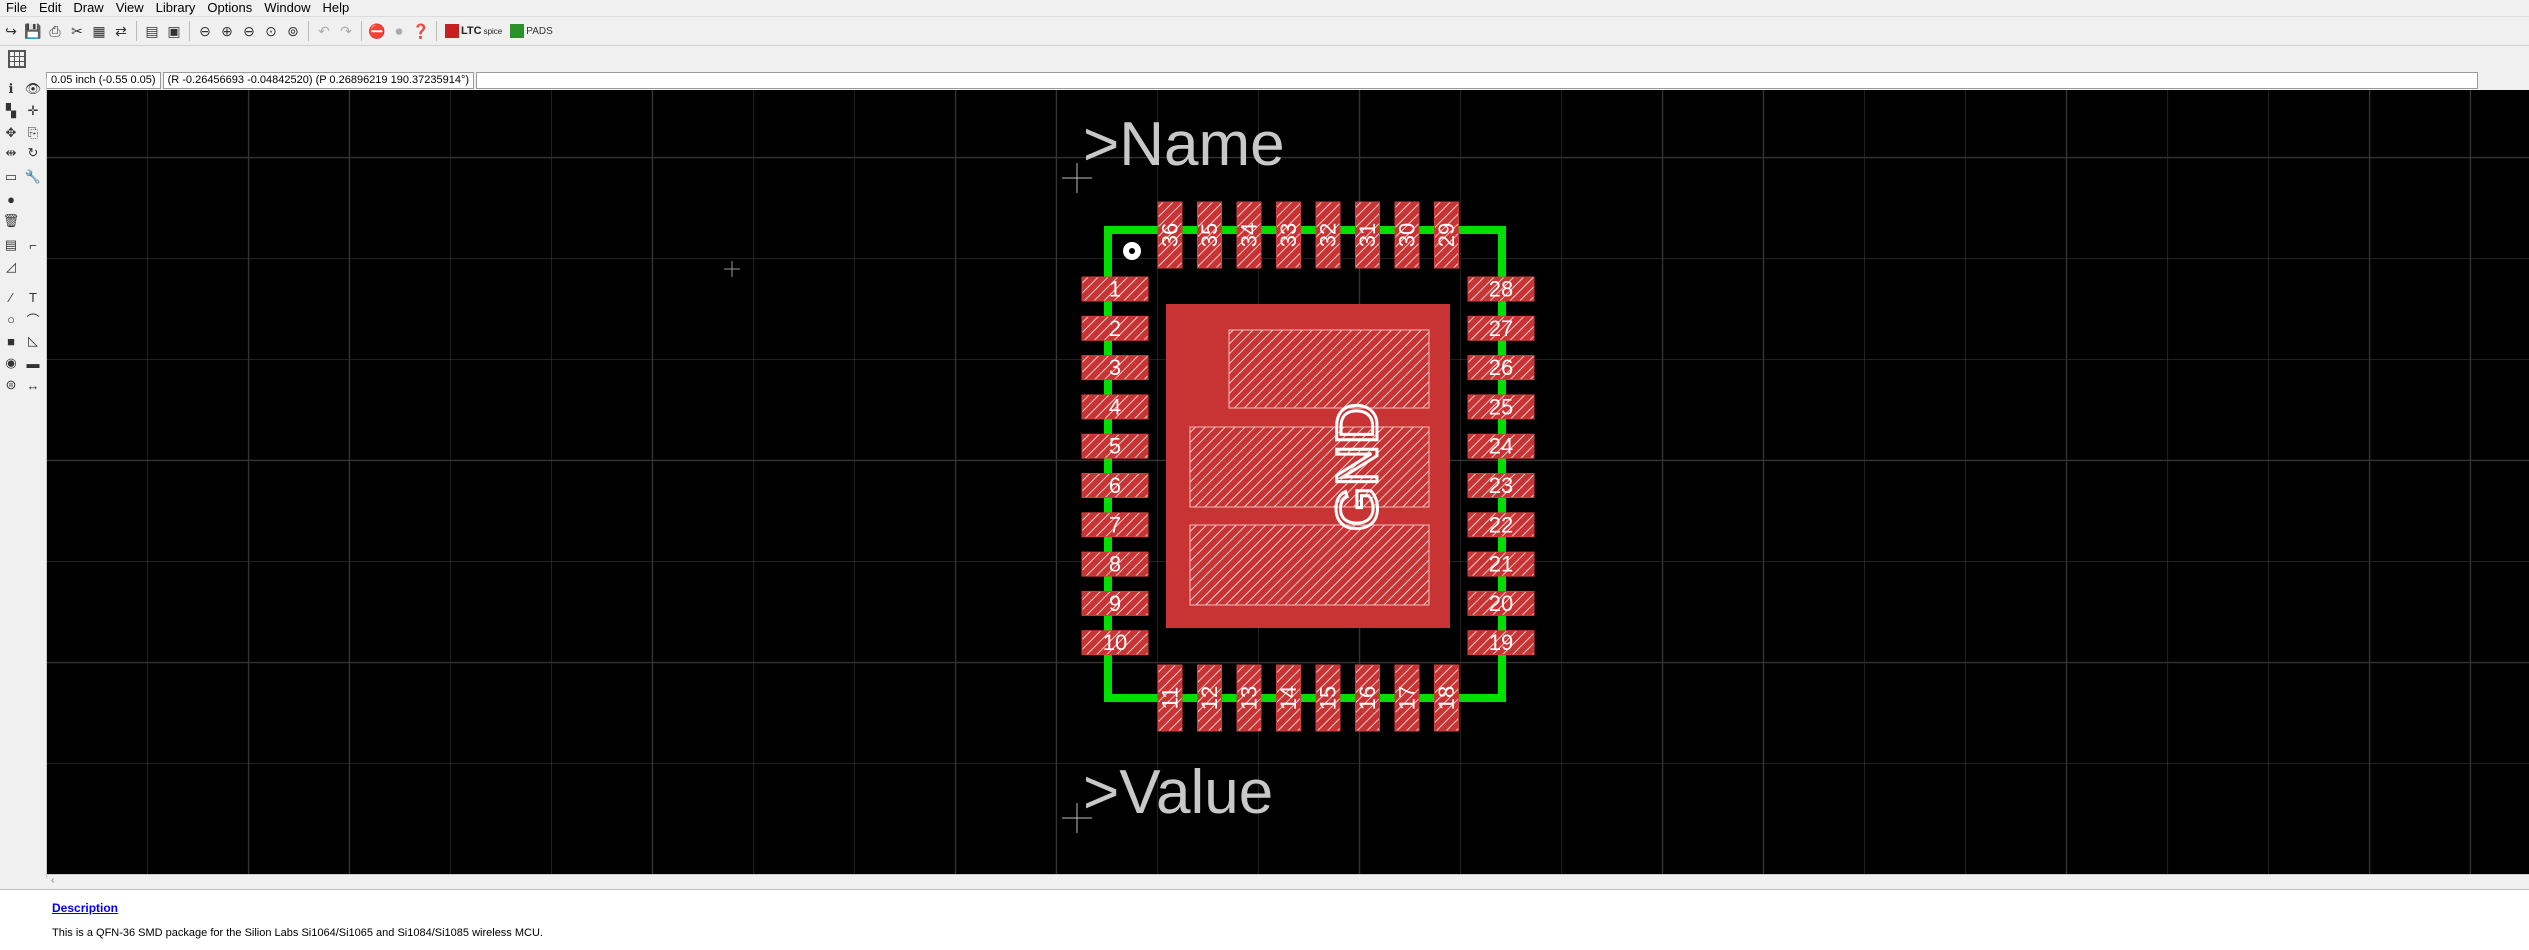 The height and width of the screenshot is (950, 2529). Describe the element at coordinates (1501, 524) in the screenshot. I see `pad-number: 22` at that location.